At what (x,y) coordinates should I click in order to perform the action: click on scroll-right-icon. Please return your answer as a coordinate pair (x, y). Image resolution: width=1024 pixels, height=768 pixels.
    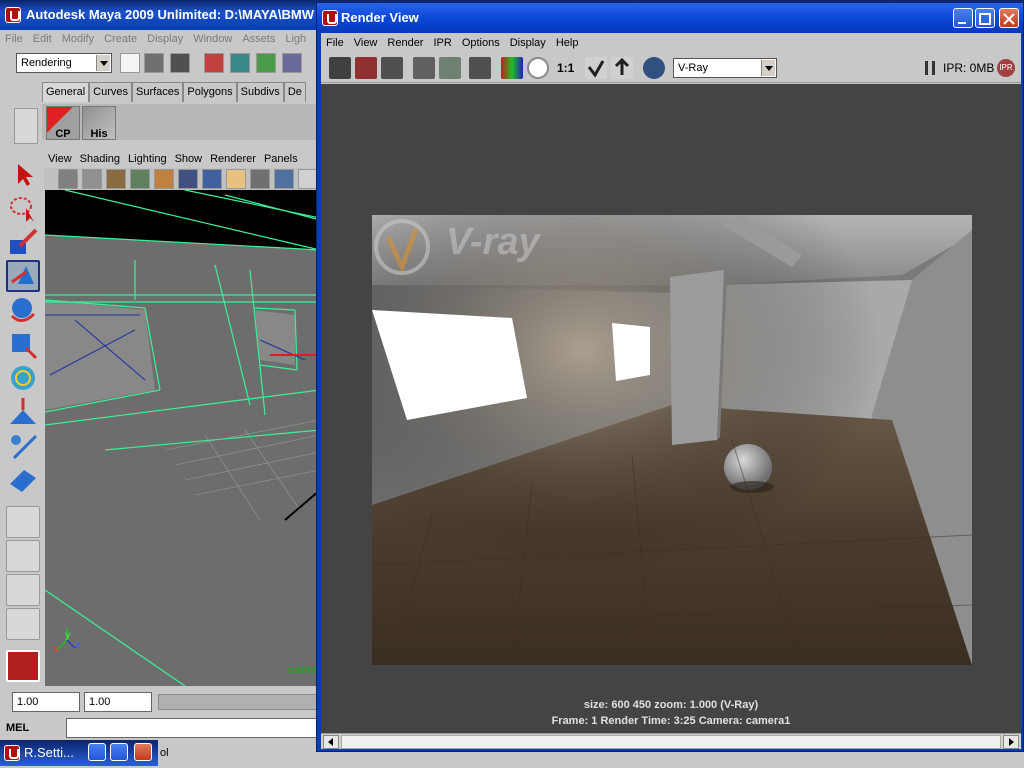
    Looking at the image, I should click on (1011, 742).